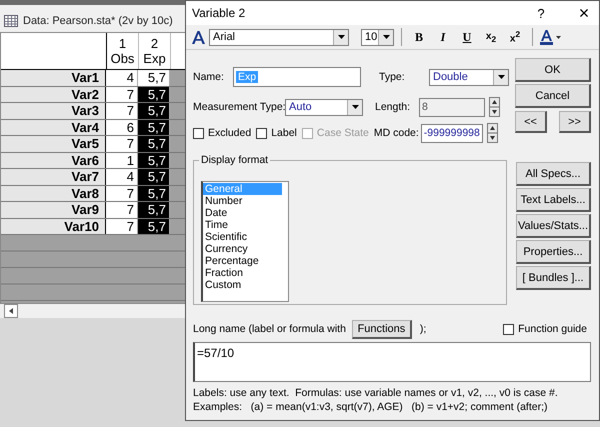 Image resolution: width=600 pixels, height=427 pixels. Describe the element at coordinates (491, 37) in the screenshot. I see `script-button: x$_{2}$` at that location.